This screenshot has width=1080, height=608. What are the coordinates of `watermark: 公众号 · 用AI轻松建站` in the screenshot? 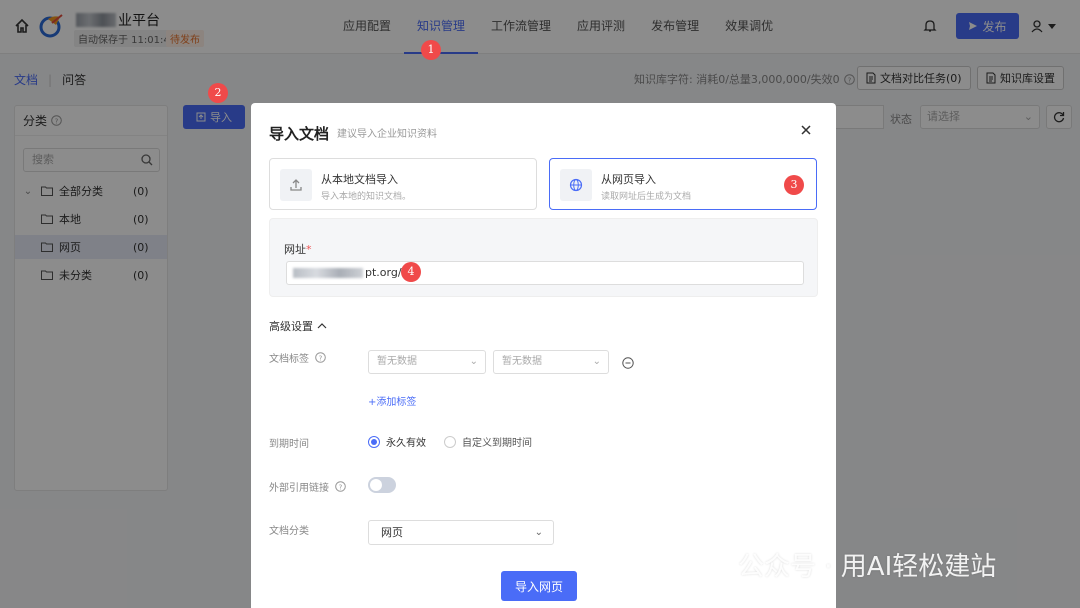 It's located at (845, 564).